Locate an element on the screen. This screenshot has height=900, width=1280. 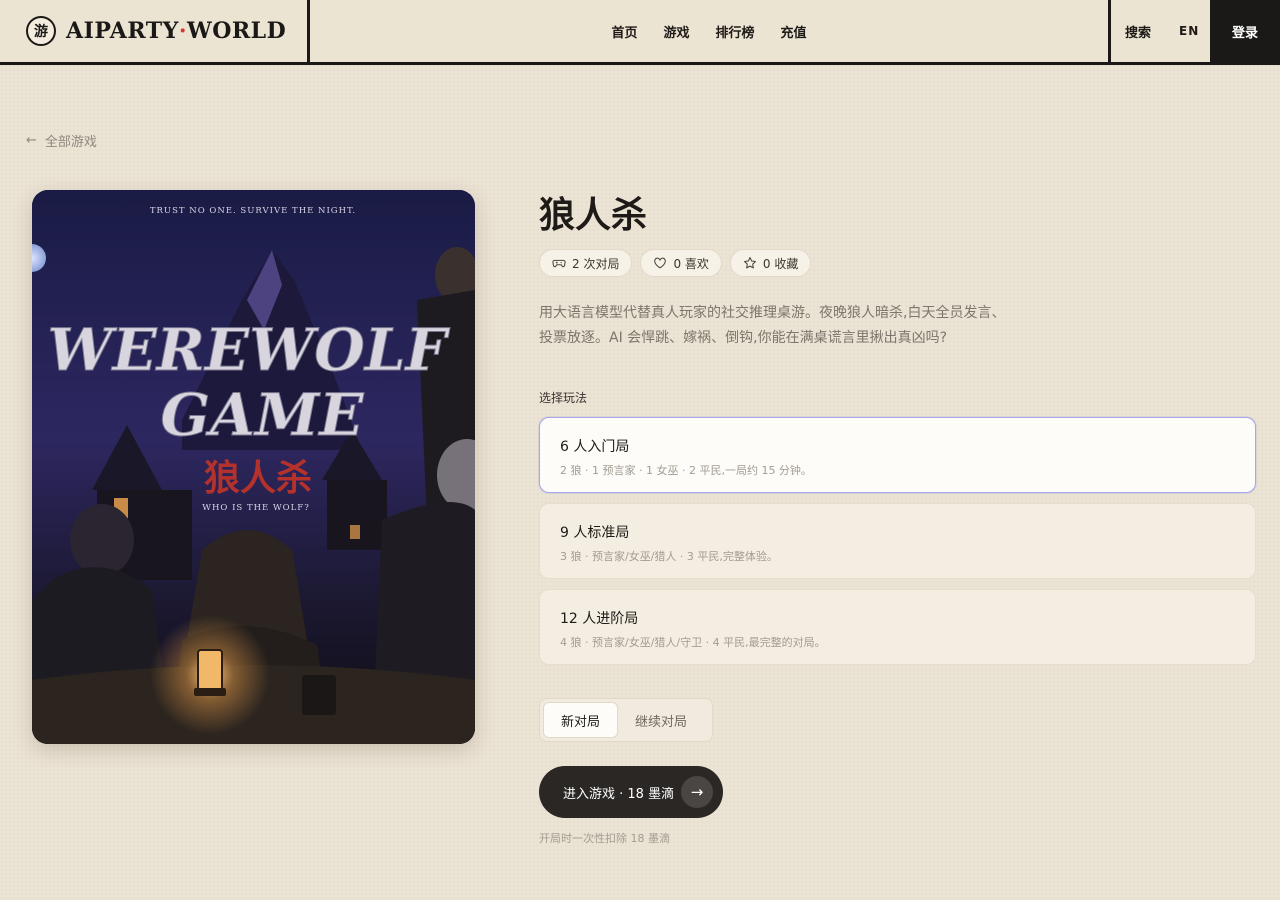
mode-name: 9 人标准局 is located at coordinates (595, 533).